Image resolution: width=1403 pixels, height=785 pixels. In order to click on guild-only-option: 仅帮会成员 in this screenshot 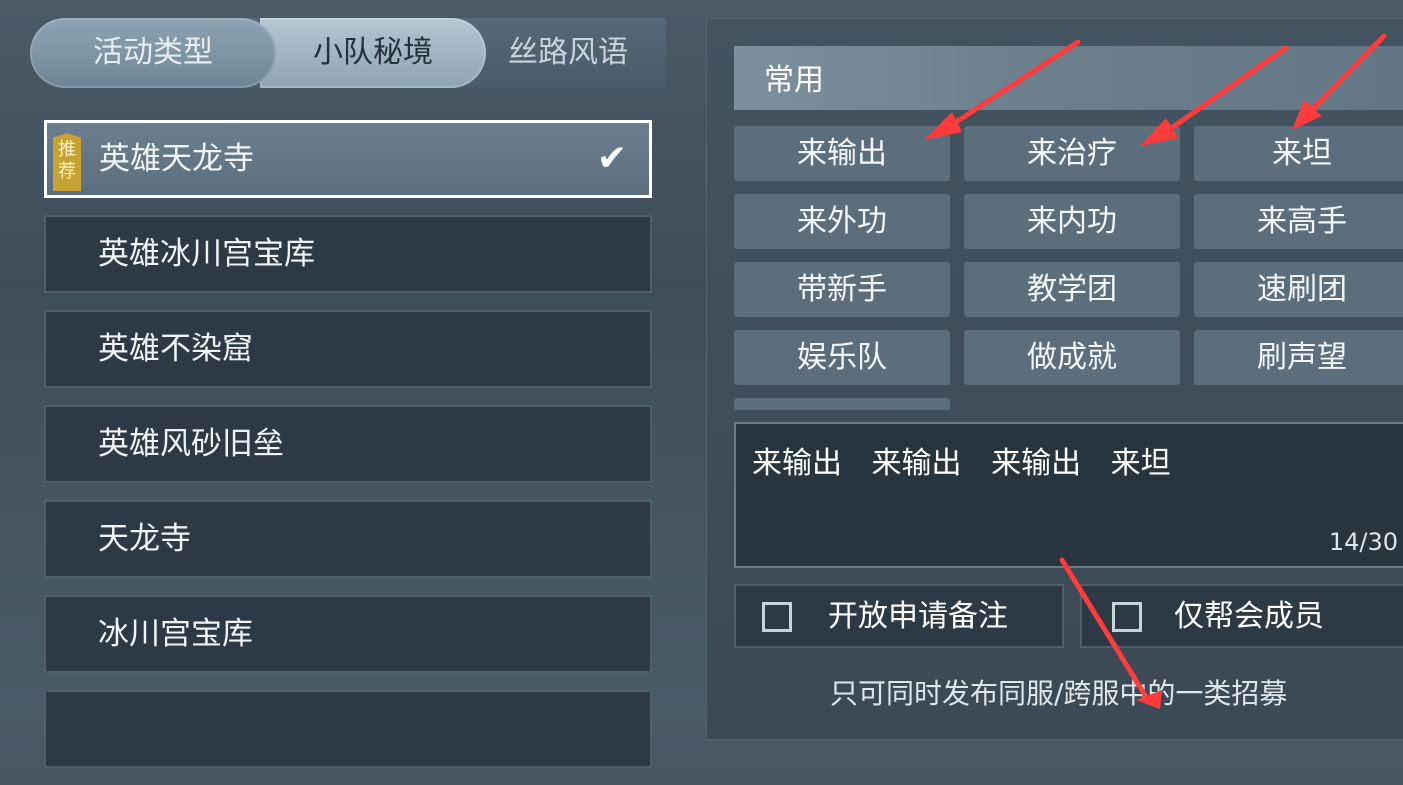, I will do `click(1241, 616)`.